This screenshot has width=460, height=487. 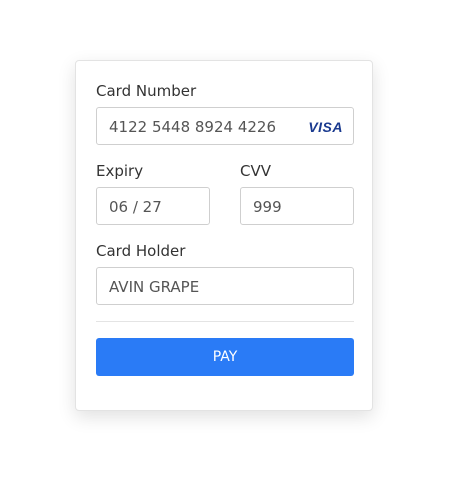 What do you see at coordinates (135, 207) in the screenshot?
I see `expiry-value: 06 / 27` at bounding box center [135, 207].